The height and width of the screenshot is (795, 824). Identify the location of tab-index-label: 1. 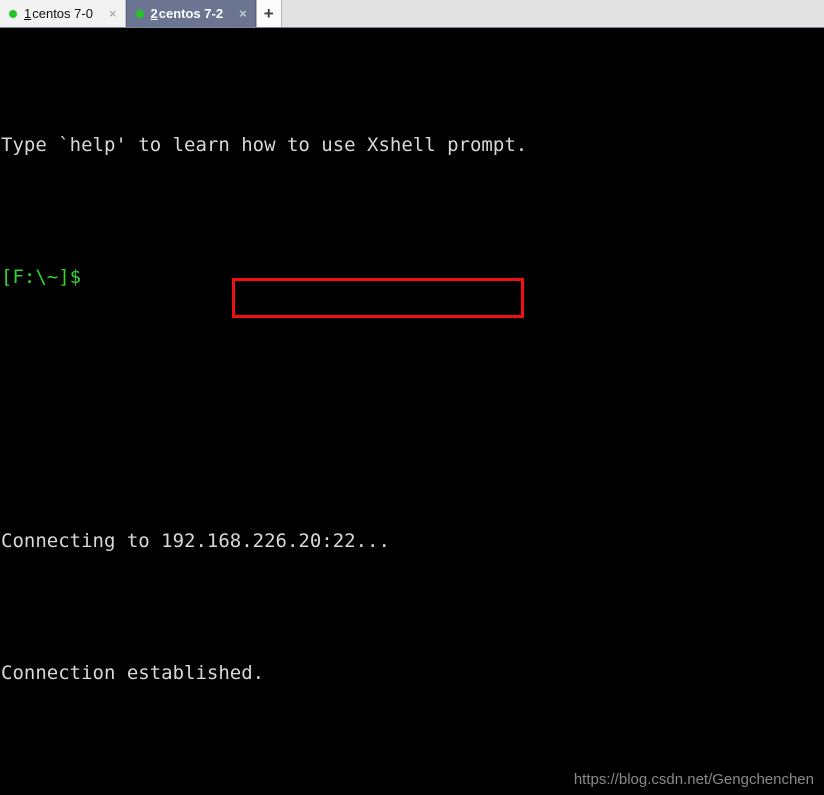
(28, 13).